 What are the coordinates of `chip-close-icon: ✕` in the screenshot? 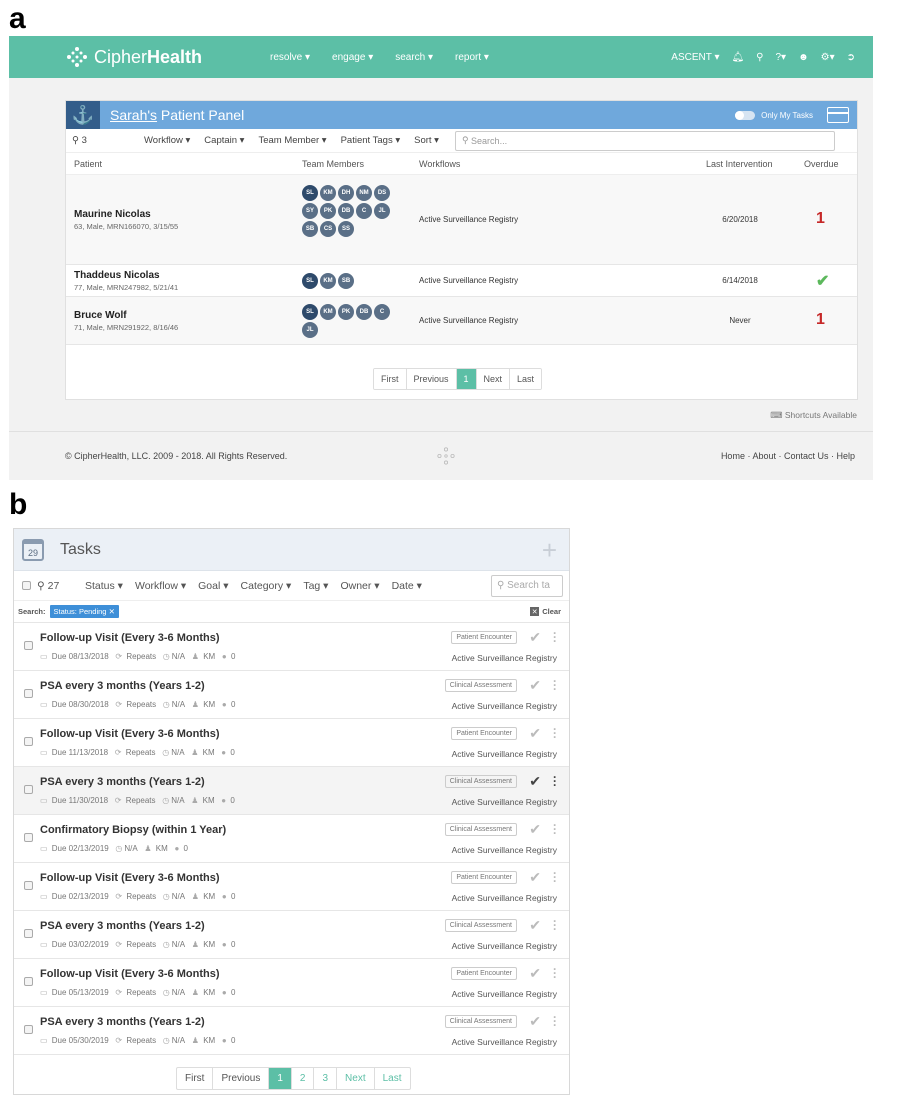 It's located at (112, 611).